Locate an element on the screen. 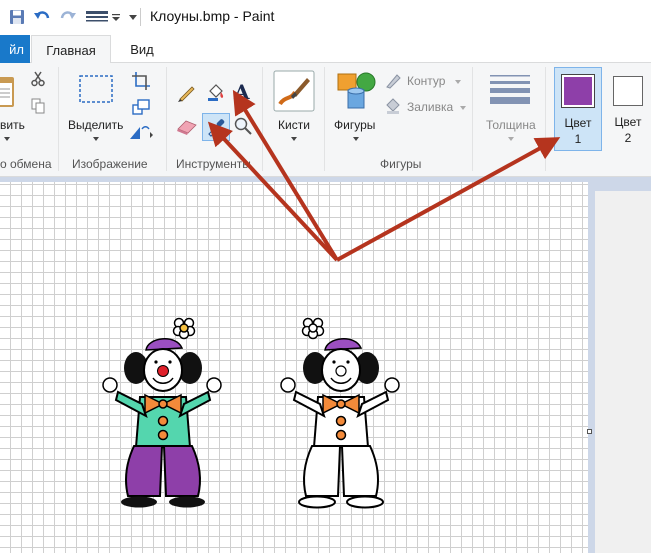  undo-icon is located at coordinates (42, 17).